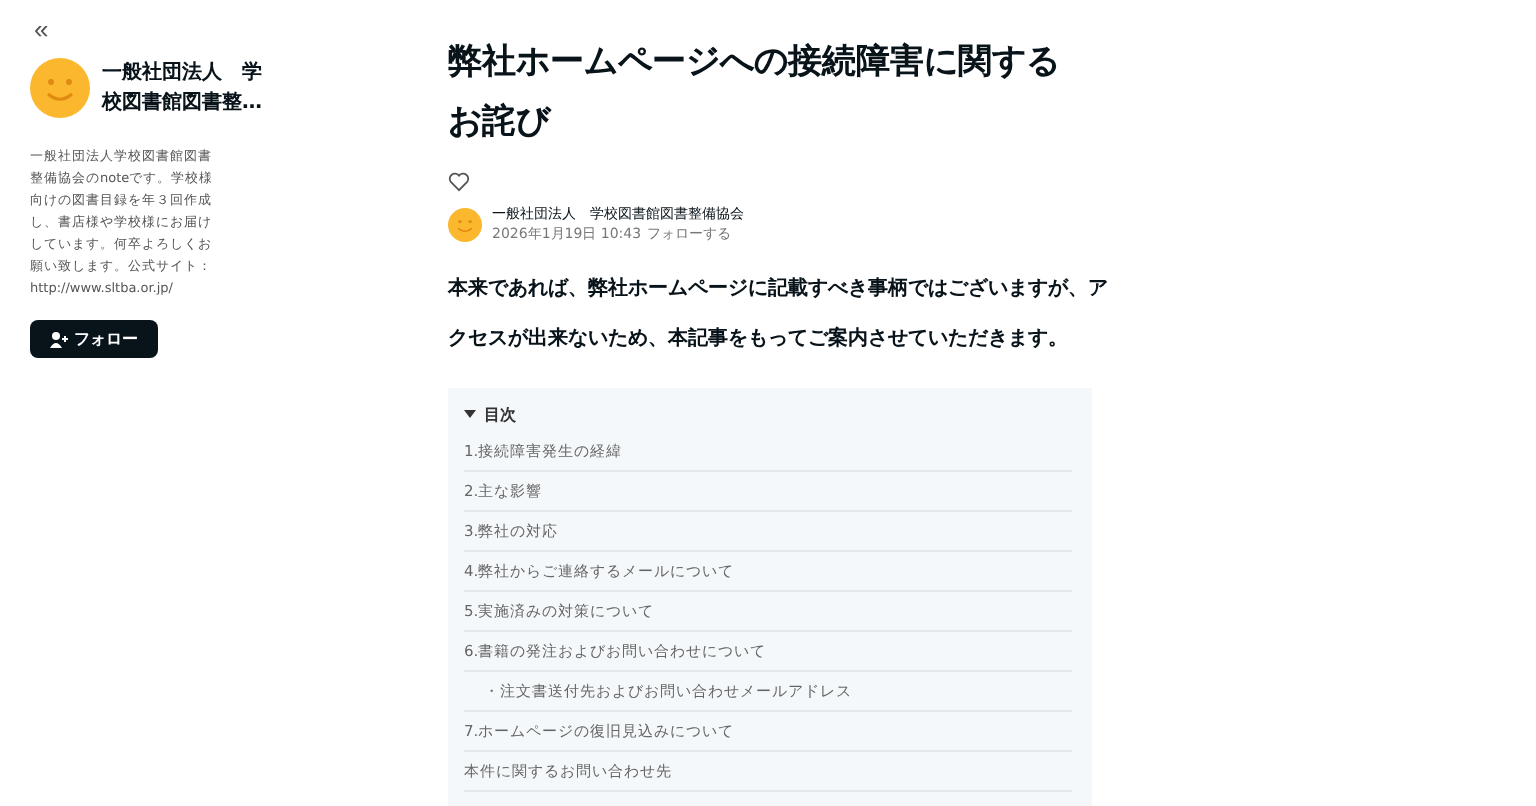 The height and width of the screenshot is (806, 1536). Describe the element at coordinates (768, 414) in the screenshot. I see `toc-toggle: 目次` at that location.